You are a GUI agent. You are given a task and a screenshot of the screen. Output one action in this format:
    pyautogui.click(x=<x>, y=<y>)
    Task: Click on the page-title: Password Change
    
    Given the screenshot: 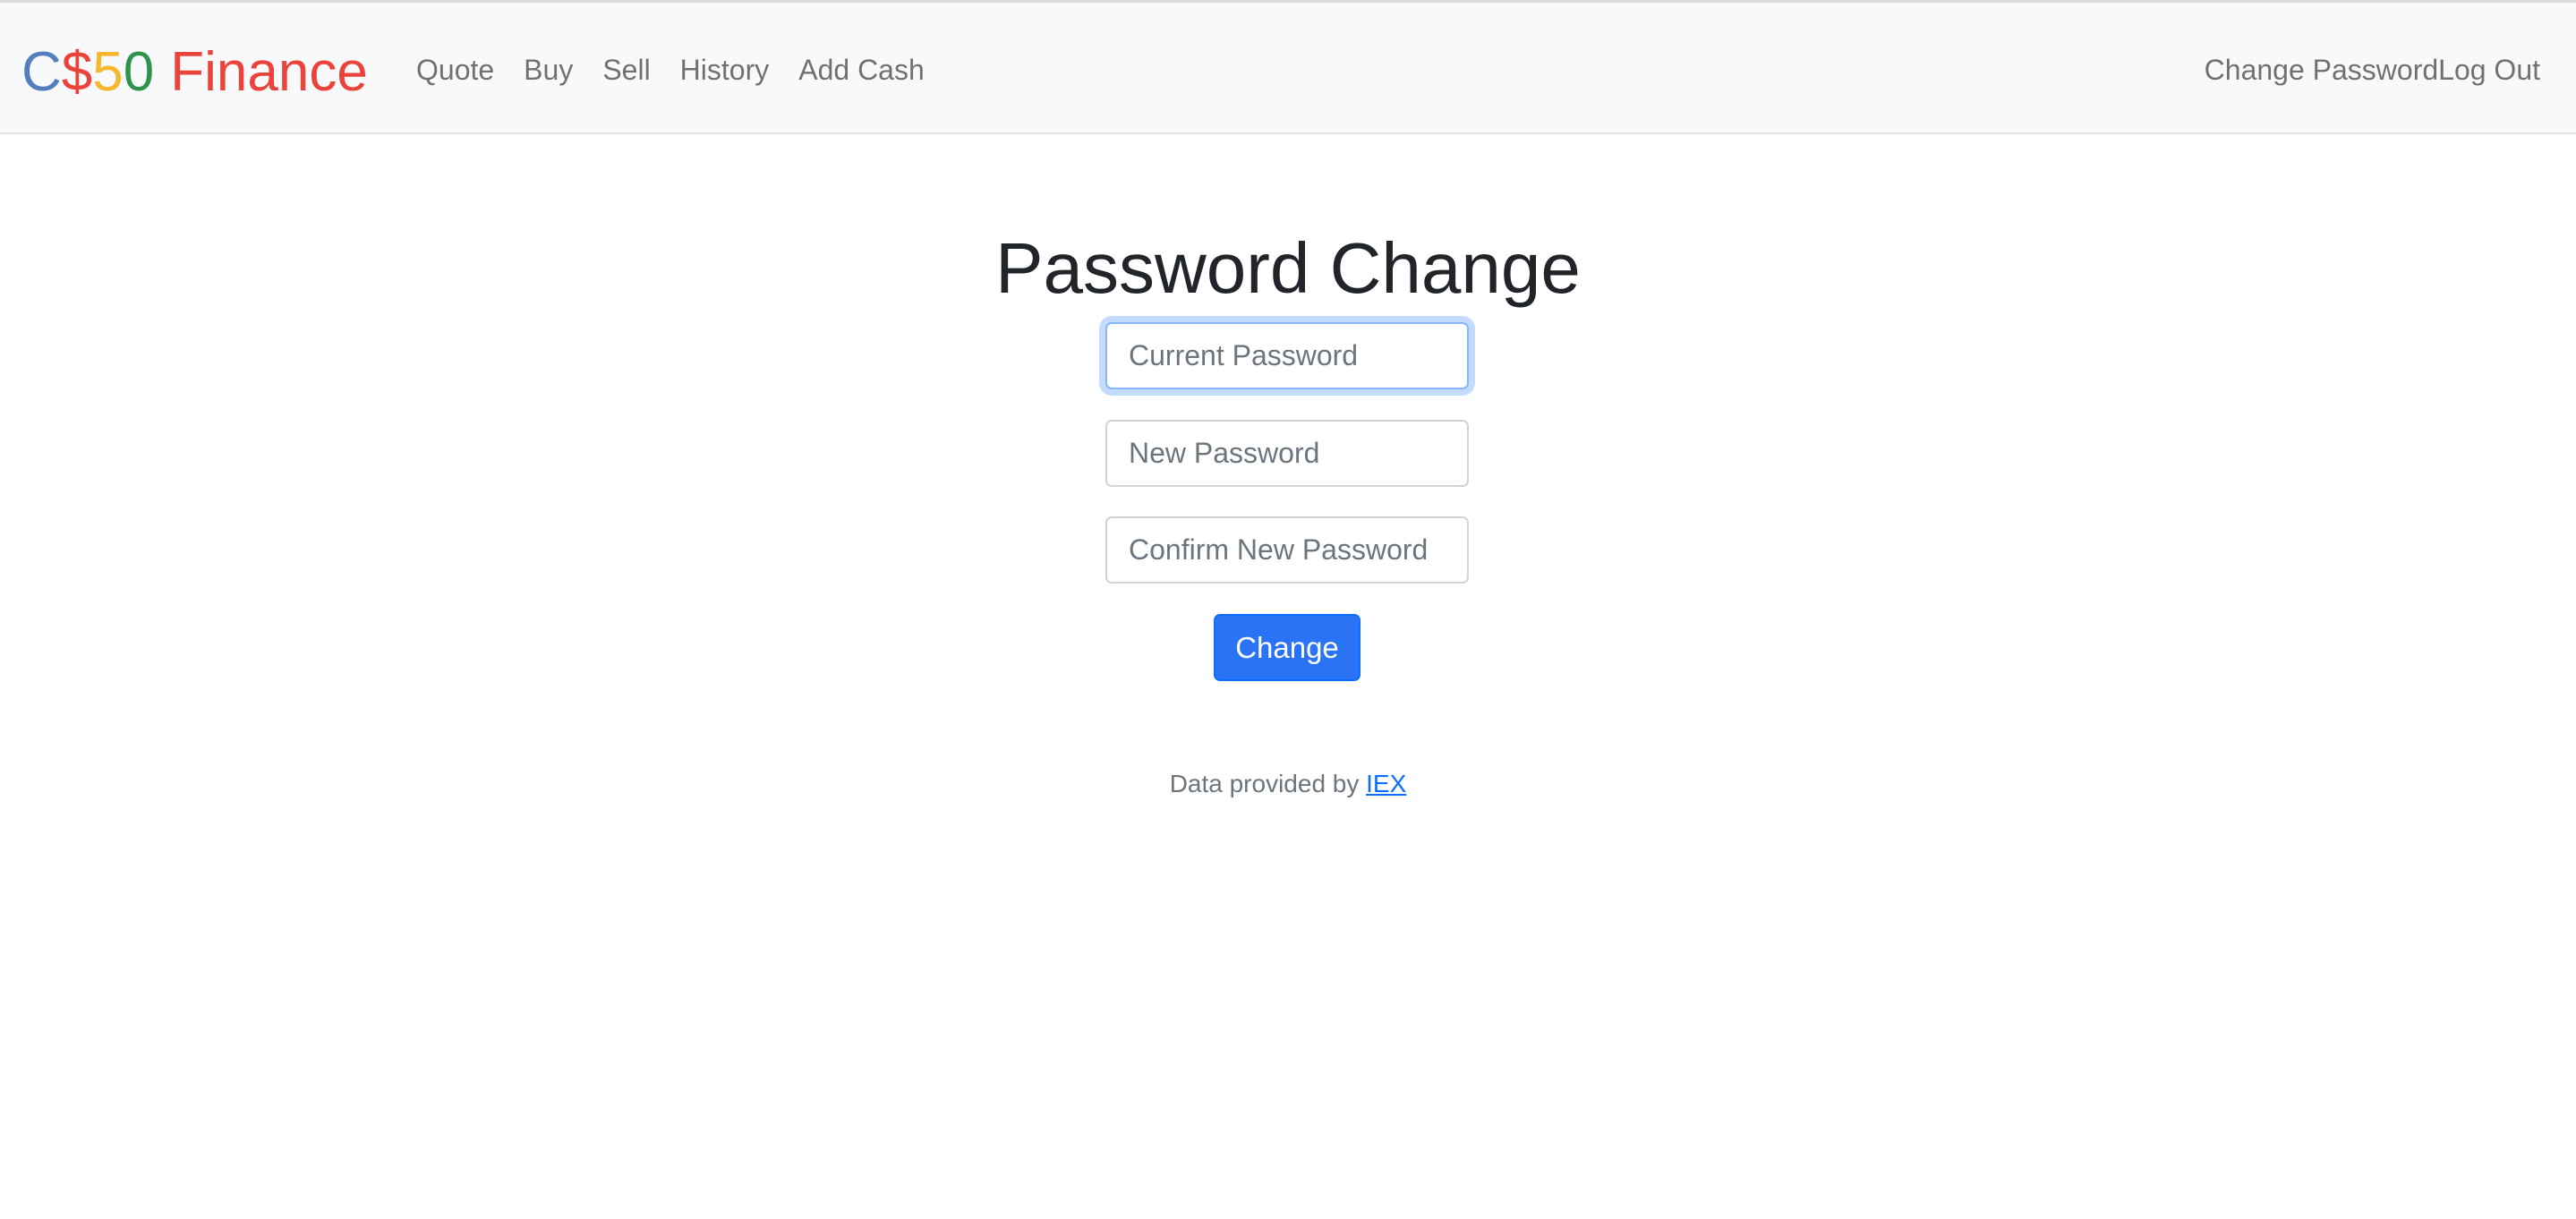 What is the action you would take?
    pyautogui.click(x=1288, y=268)
    